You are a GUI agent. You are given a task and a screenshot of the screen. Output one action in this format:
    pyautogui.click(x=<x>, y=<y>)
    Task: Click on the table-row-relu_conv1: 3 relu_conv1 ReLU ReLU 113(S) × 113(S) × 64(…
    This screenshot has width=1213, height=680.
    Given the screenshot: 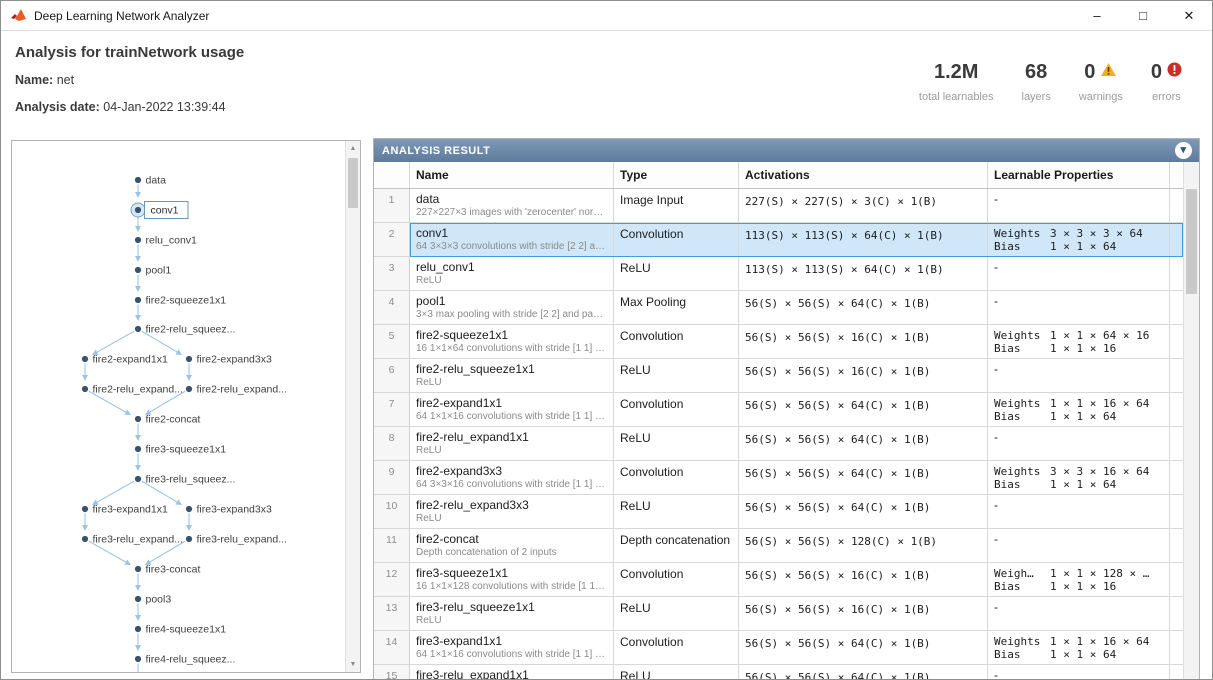 What is the action you would take?
    pyautogui.click(x=778, y=274)
    